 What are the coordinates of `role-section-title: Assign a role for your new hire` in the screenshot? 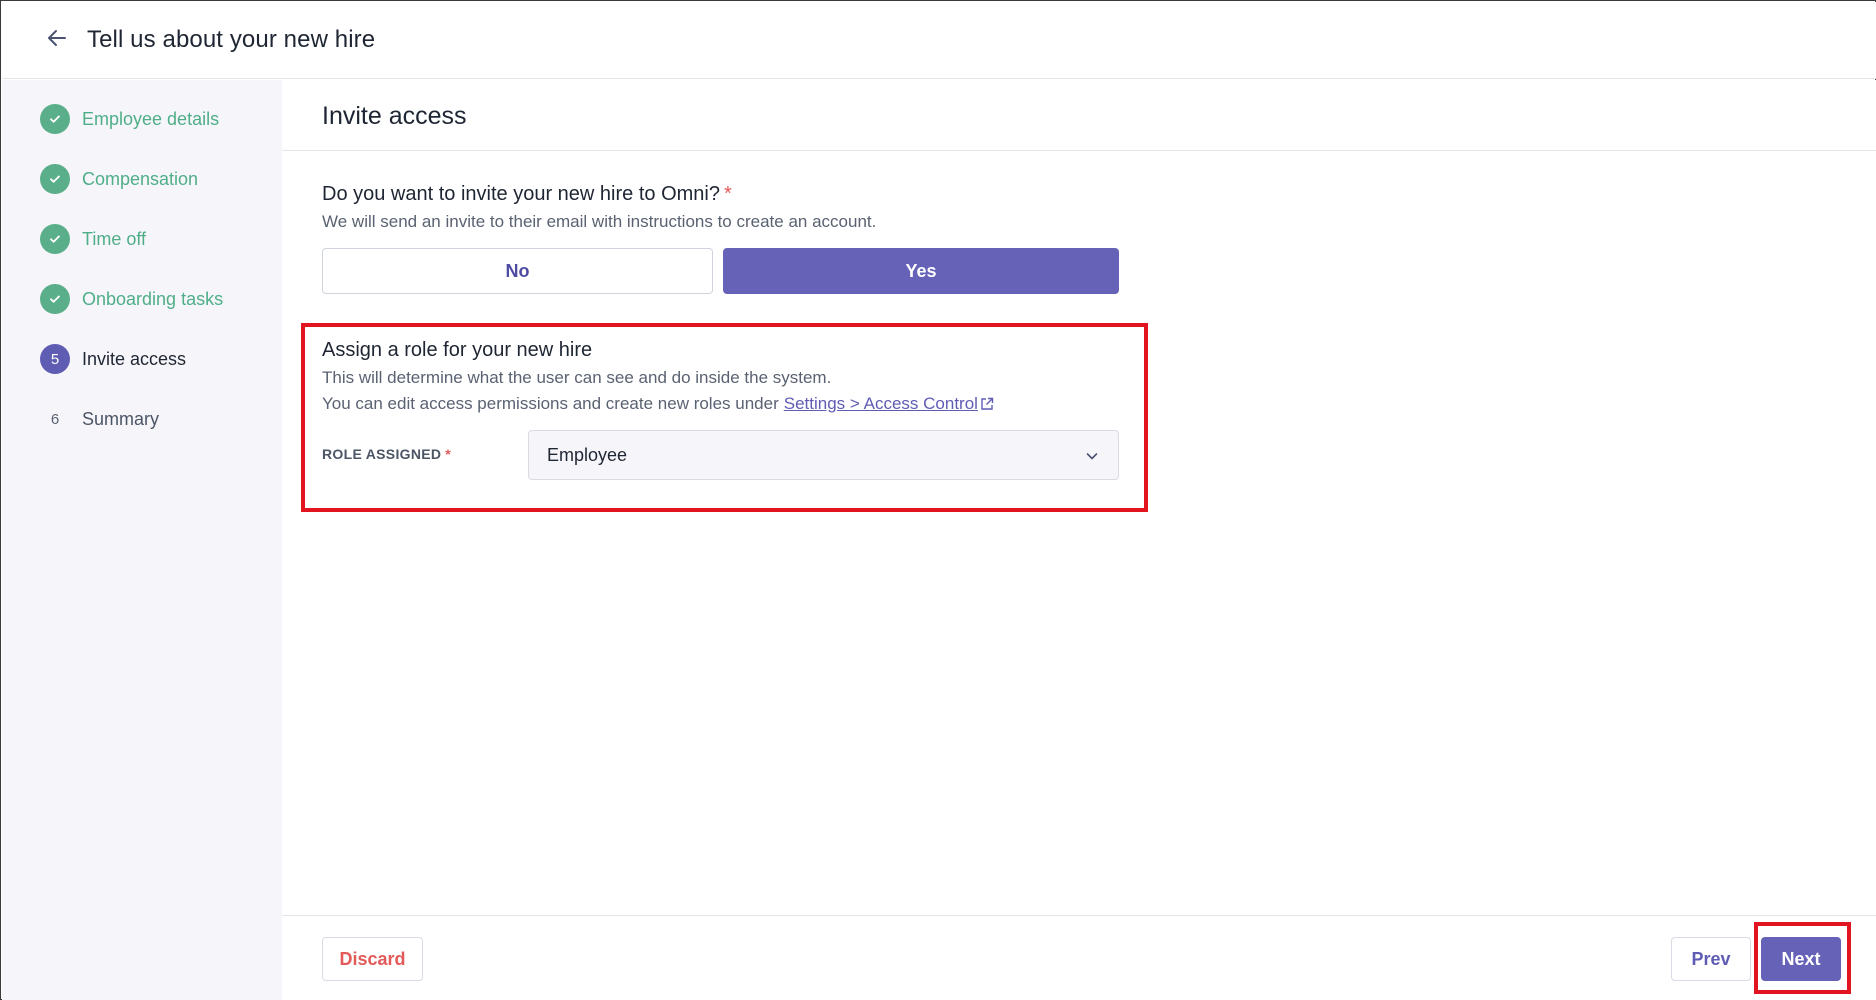 It's located at (457, 350).